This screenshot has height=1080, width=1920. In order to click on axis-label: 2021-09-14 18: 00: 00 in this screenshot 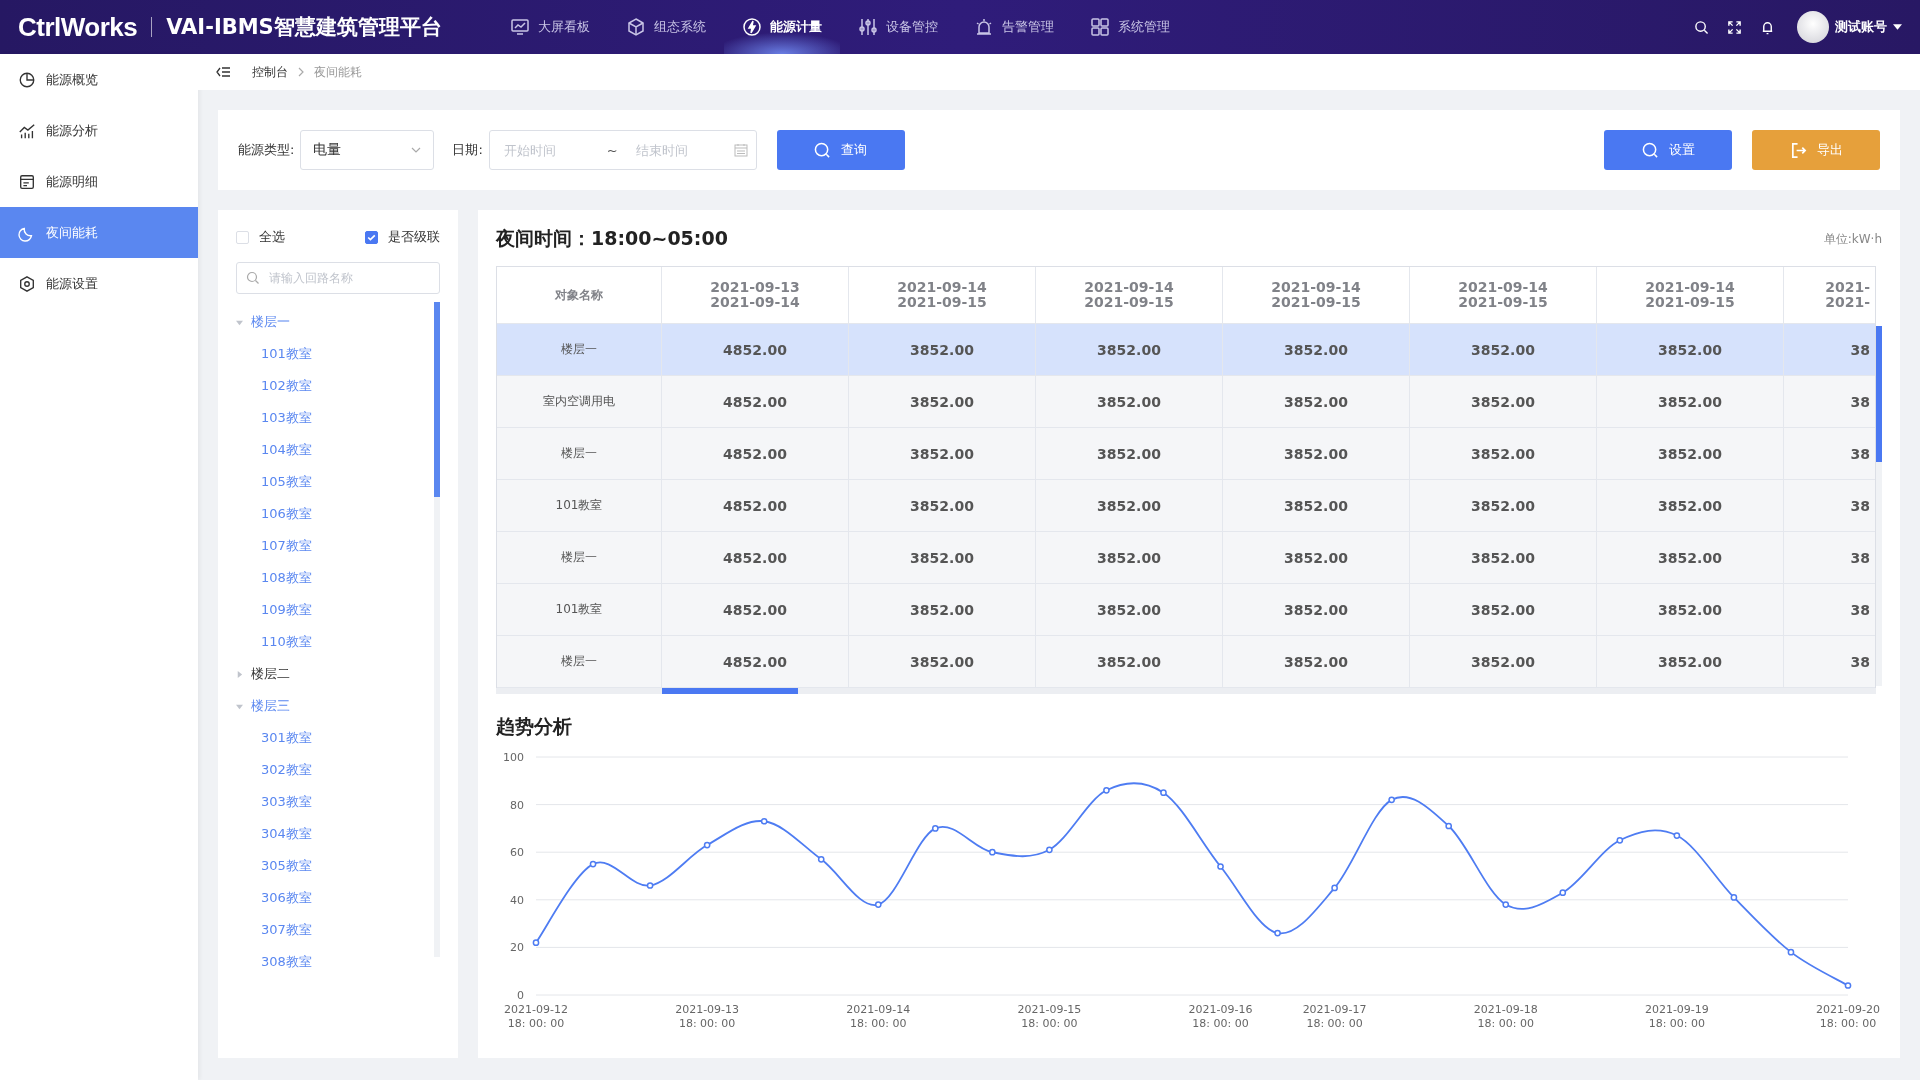, I will do `click(878, 1016)`.